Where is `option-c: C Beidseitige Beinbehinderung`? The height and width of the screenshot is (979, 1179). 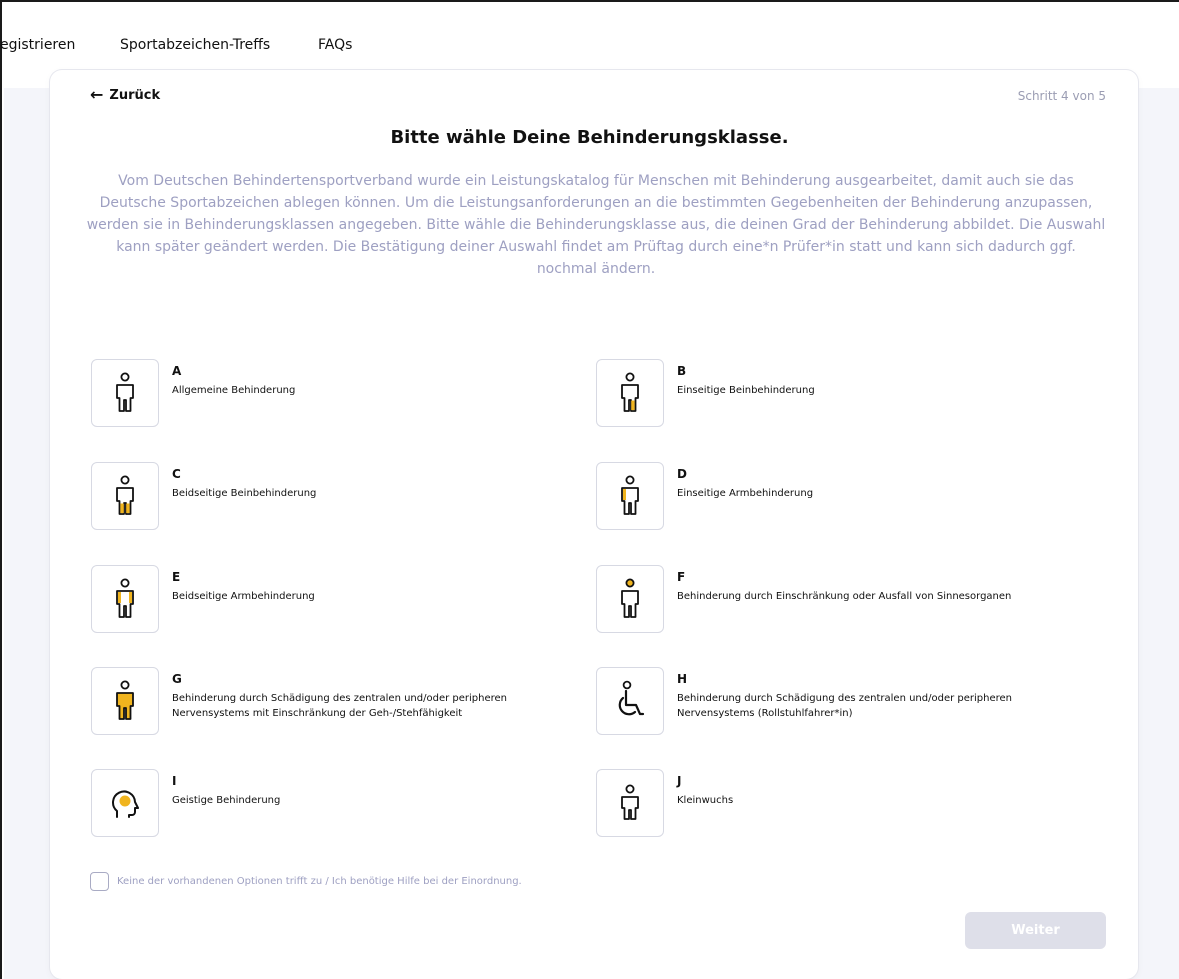
option-c: C Beidseitige Beinbehinderung is located at coordinates (331, 497).